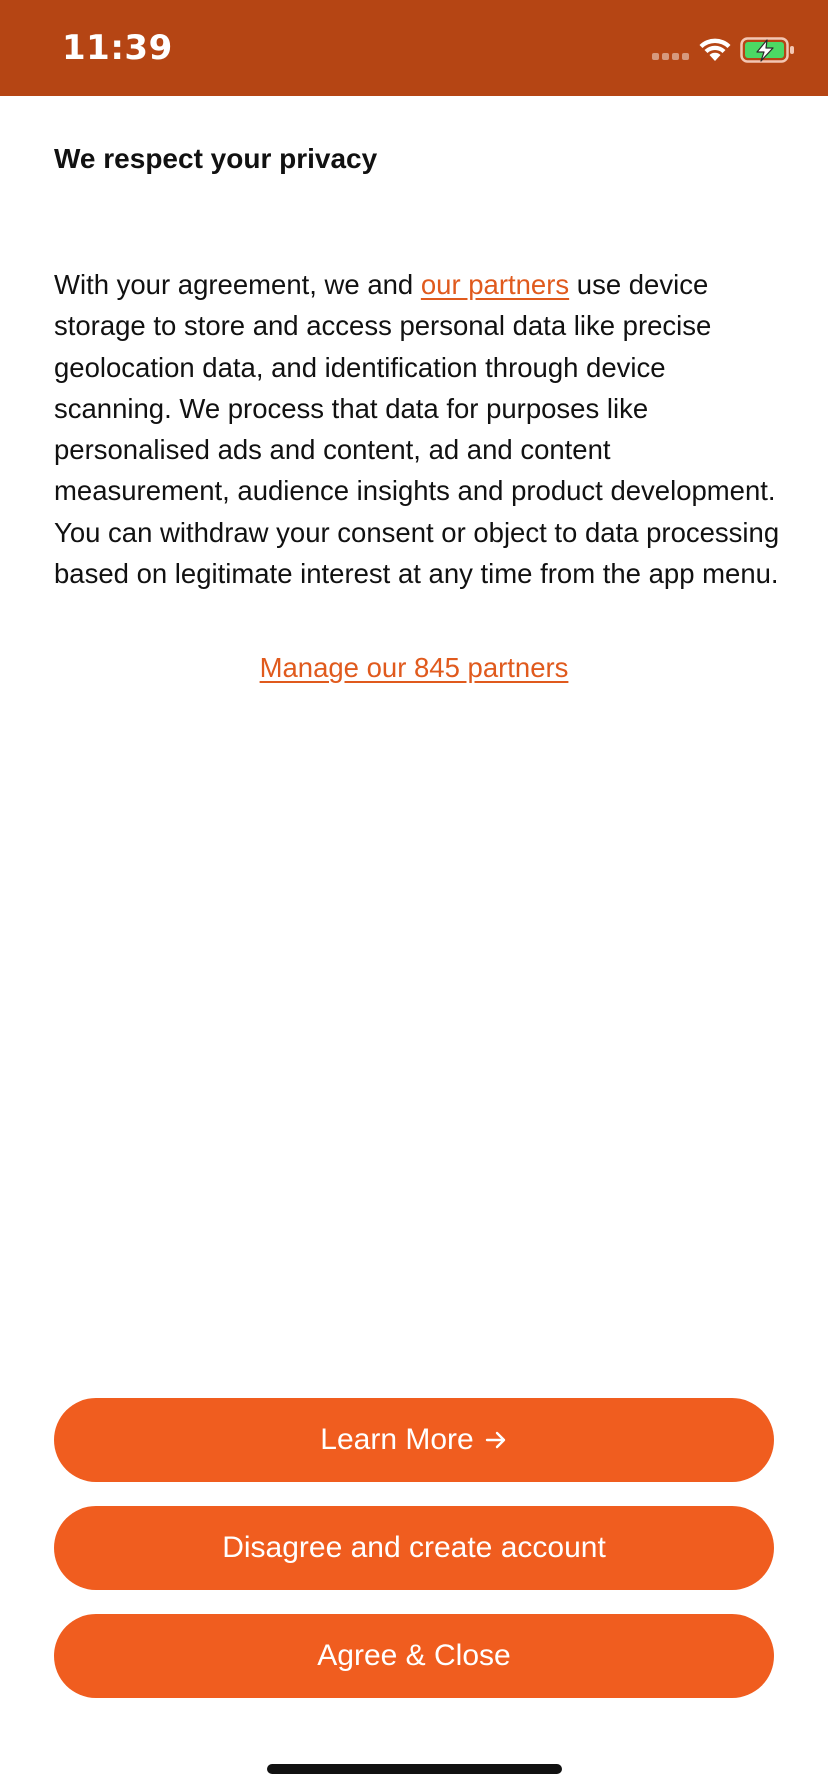 The width and height of the screenshot is (828, 1792). I want to click on manage-partners-container: Manage our 845 partners, so click(414, 668).